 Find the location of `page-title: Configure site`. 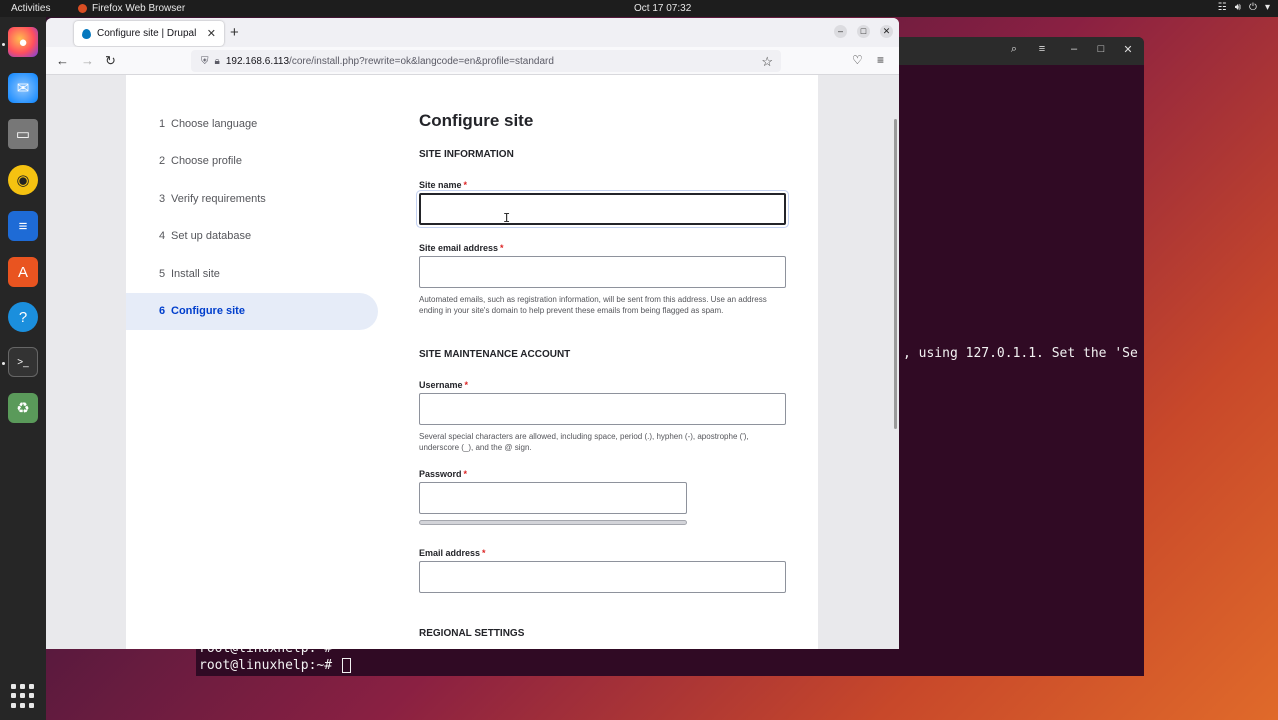

page-title: Configure site is located at coordinates (476, 120).